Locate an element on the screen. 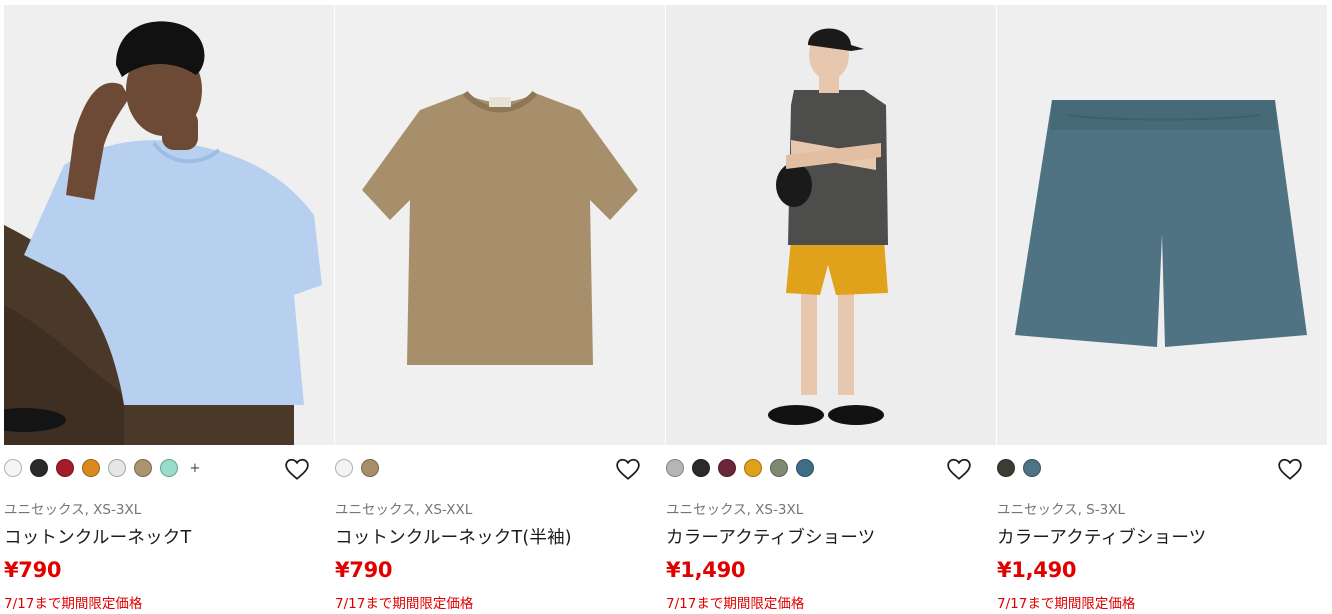  gender-size-label: ユニセックス, S-3XL is located at coordinates (1061, 510).